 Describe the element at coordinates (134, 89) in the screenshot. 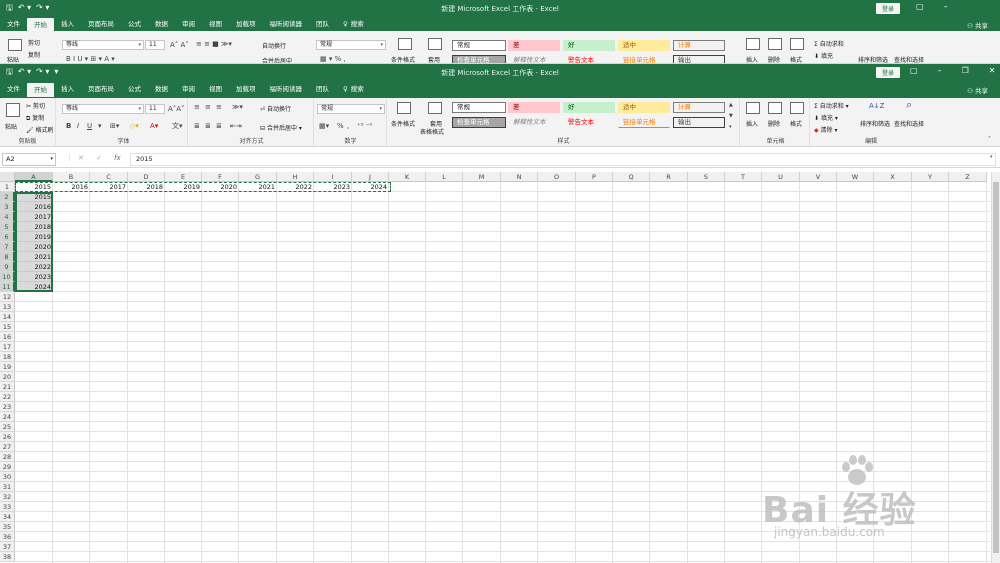

I see `tab-formulas: 公式` at that location.